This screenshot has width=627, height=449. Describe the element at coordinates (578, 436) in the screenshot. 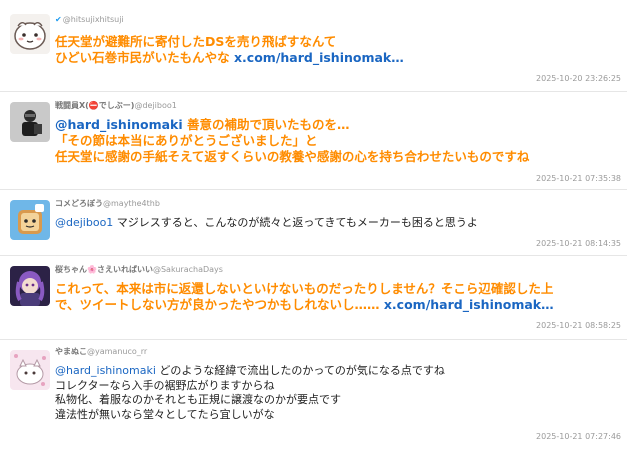

I see `timestamp: 2025-10-21 07:27:46` at that location.